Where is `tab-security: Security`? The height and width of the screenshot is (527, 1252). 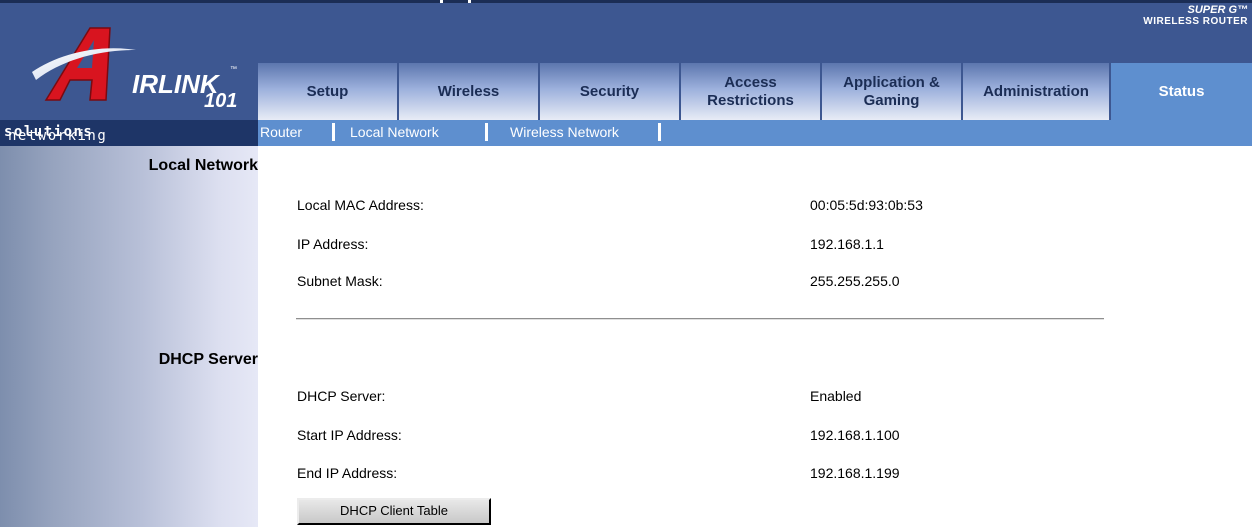 tab-security: Security is located at coordinates (610, 91).